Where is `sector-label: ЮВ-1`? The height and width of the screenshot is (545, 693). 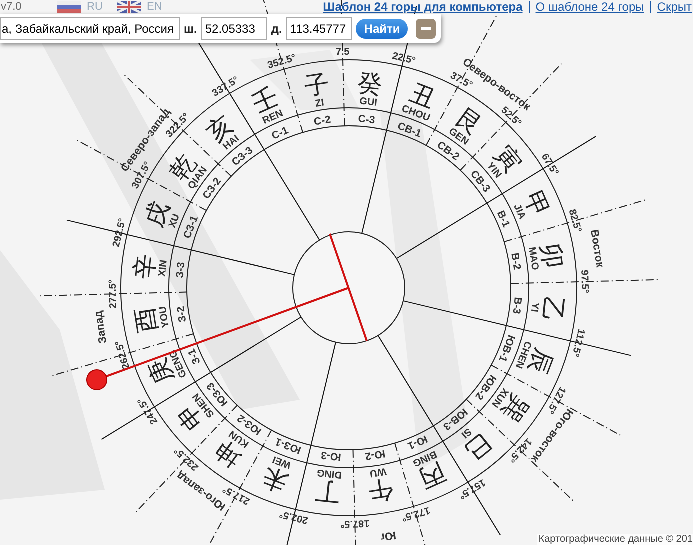 sector-label: ЮВ-1 is located at coordinates (507, 348).